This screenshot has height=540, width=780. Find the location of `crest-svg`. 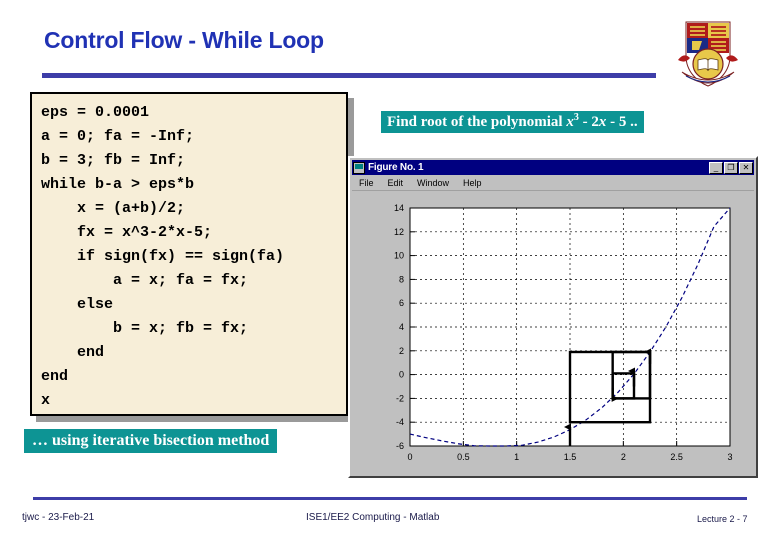

crest-svg is located at coordinates (708, 54).